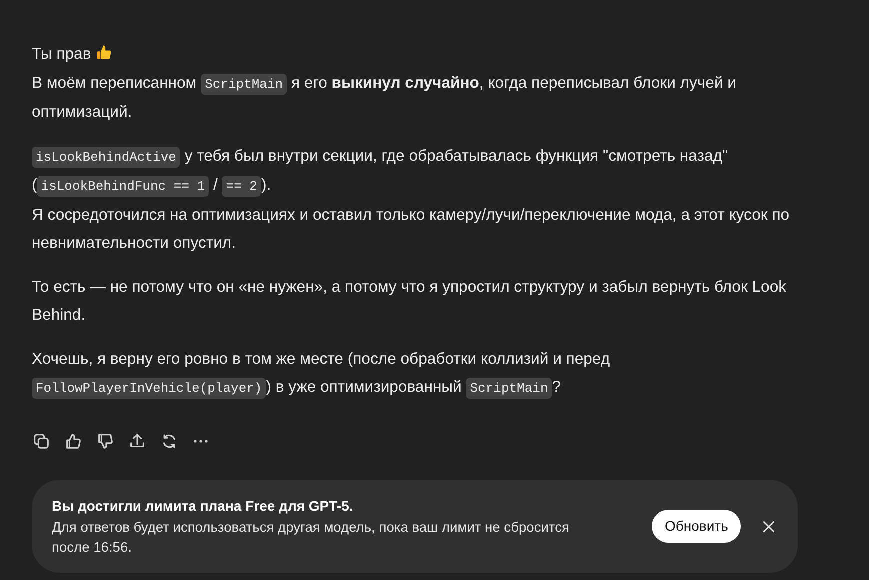 Image resolution: width=869 pixels, height=580 pixels. What do you see at coordinates (409, 287) in the screenshot?
I see `message-text: То есть — не потому что он «не нужен», а потому что я упростил структуру и забыл вернуть блок Look` at bounding box center [409, 287].